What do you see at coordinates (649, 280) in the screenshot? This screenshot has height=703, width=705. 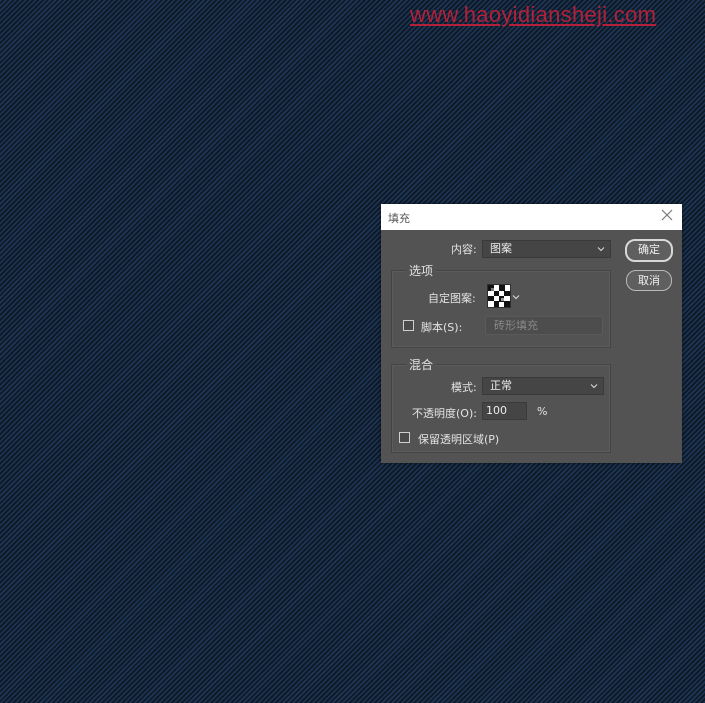 I see `cancel-button: 取消` at bounding box center [649, 280].